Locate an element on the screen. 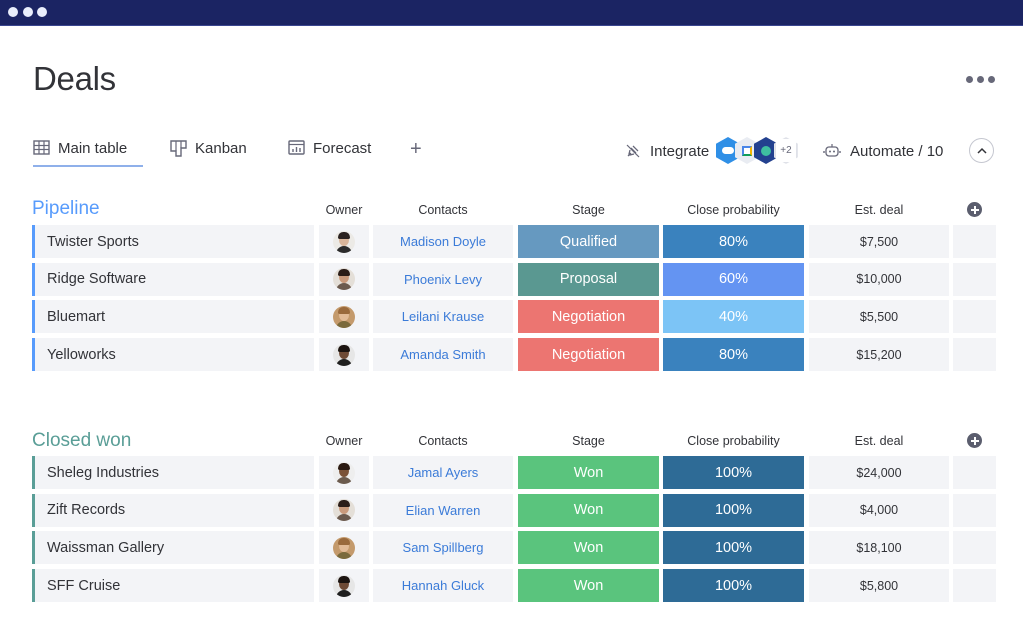 This screenshot has height=622, width=1023. chevron-up-icon is located at coordinates (981, 150).